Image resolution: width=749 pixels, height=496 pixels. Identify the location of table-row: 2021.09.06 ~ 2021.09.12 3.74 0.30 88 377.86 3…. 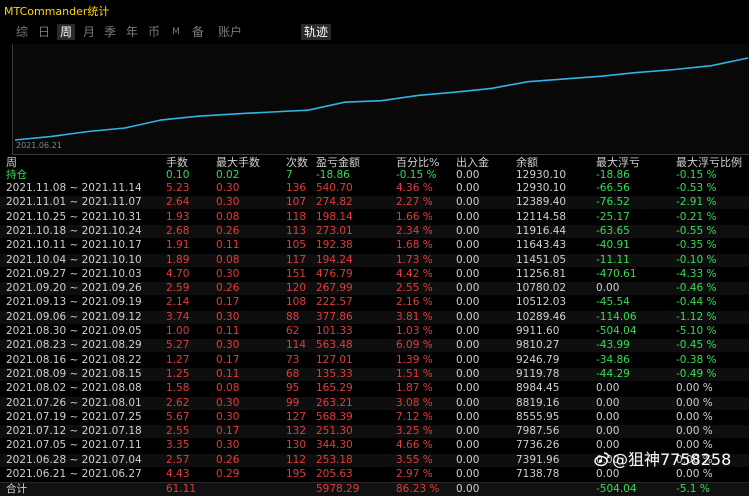
(374, 317).